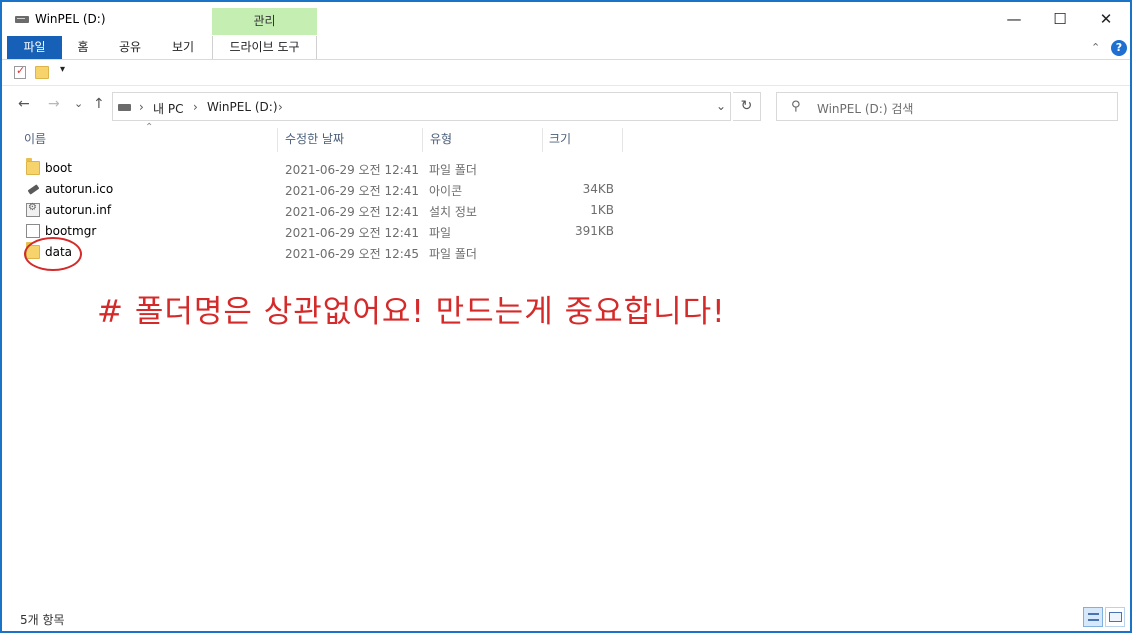 Image resolution: width=1132 pixels, height=633 pixels. I want to click on file-name: autorun.ico, so click(79, 189).